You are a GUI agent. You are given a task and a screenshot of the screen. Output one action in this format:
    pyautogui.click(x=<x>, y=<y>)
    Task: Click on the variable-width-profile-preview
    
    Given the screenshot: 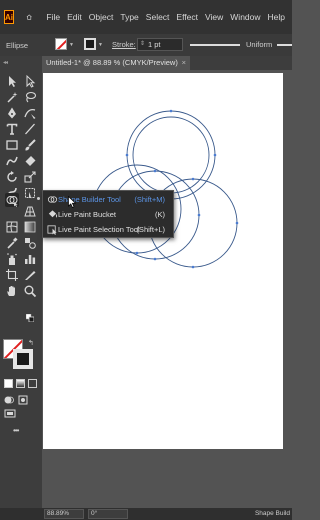 What is the action you would take?
    pyautogui.click(x=215, y=45)
    